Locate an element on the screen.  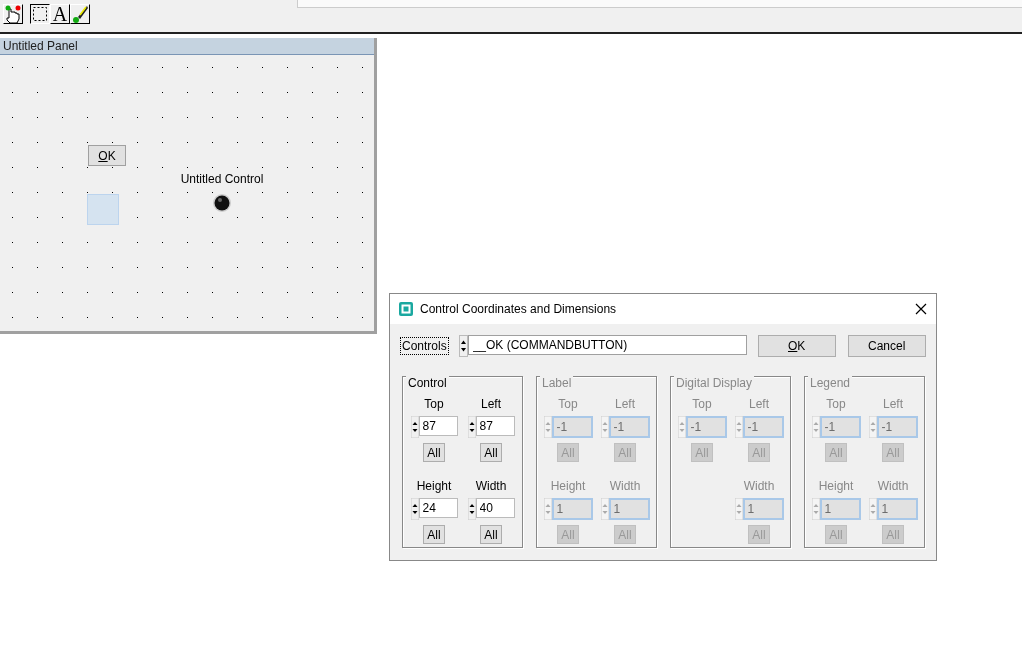
controls-label: Controls is located at coordinates (424, 346).